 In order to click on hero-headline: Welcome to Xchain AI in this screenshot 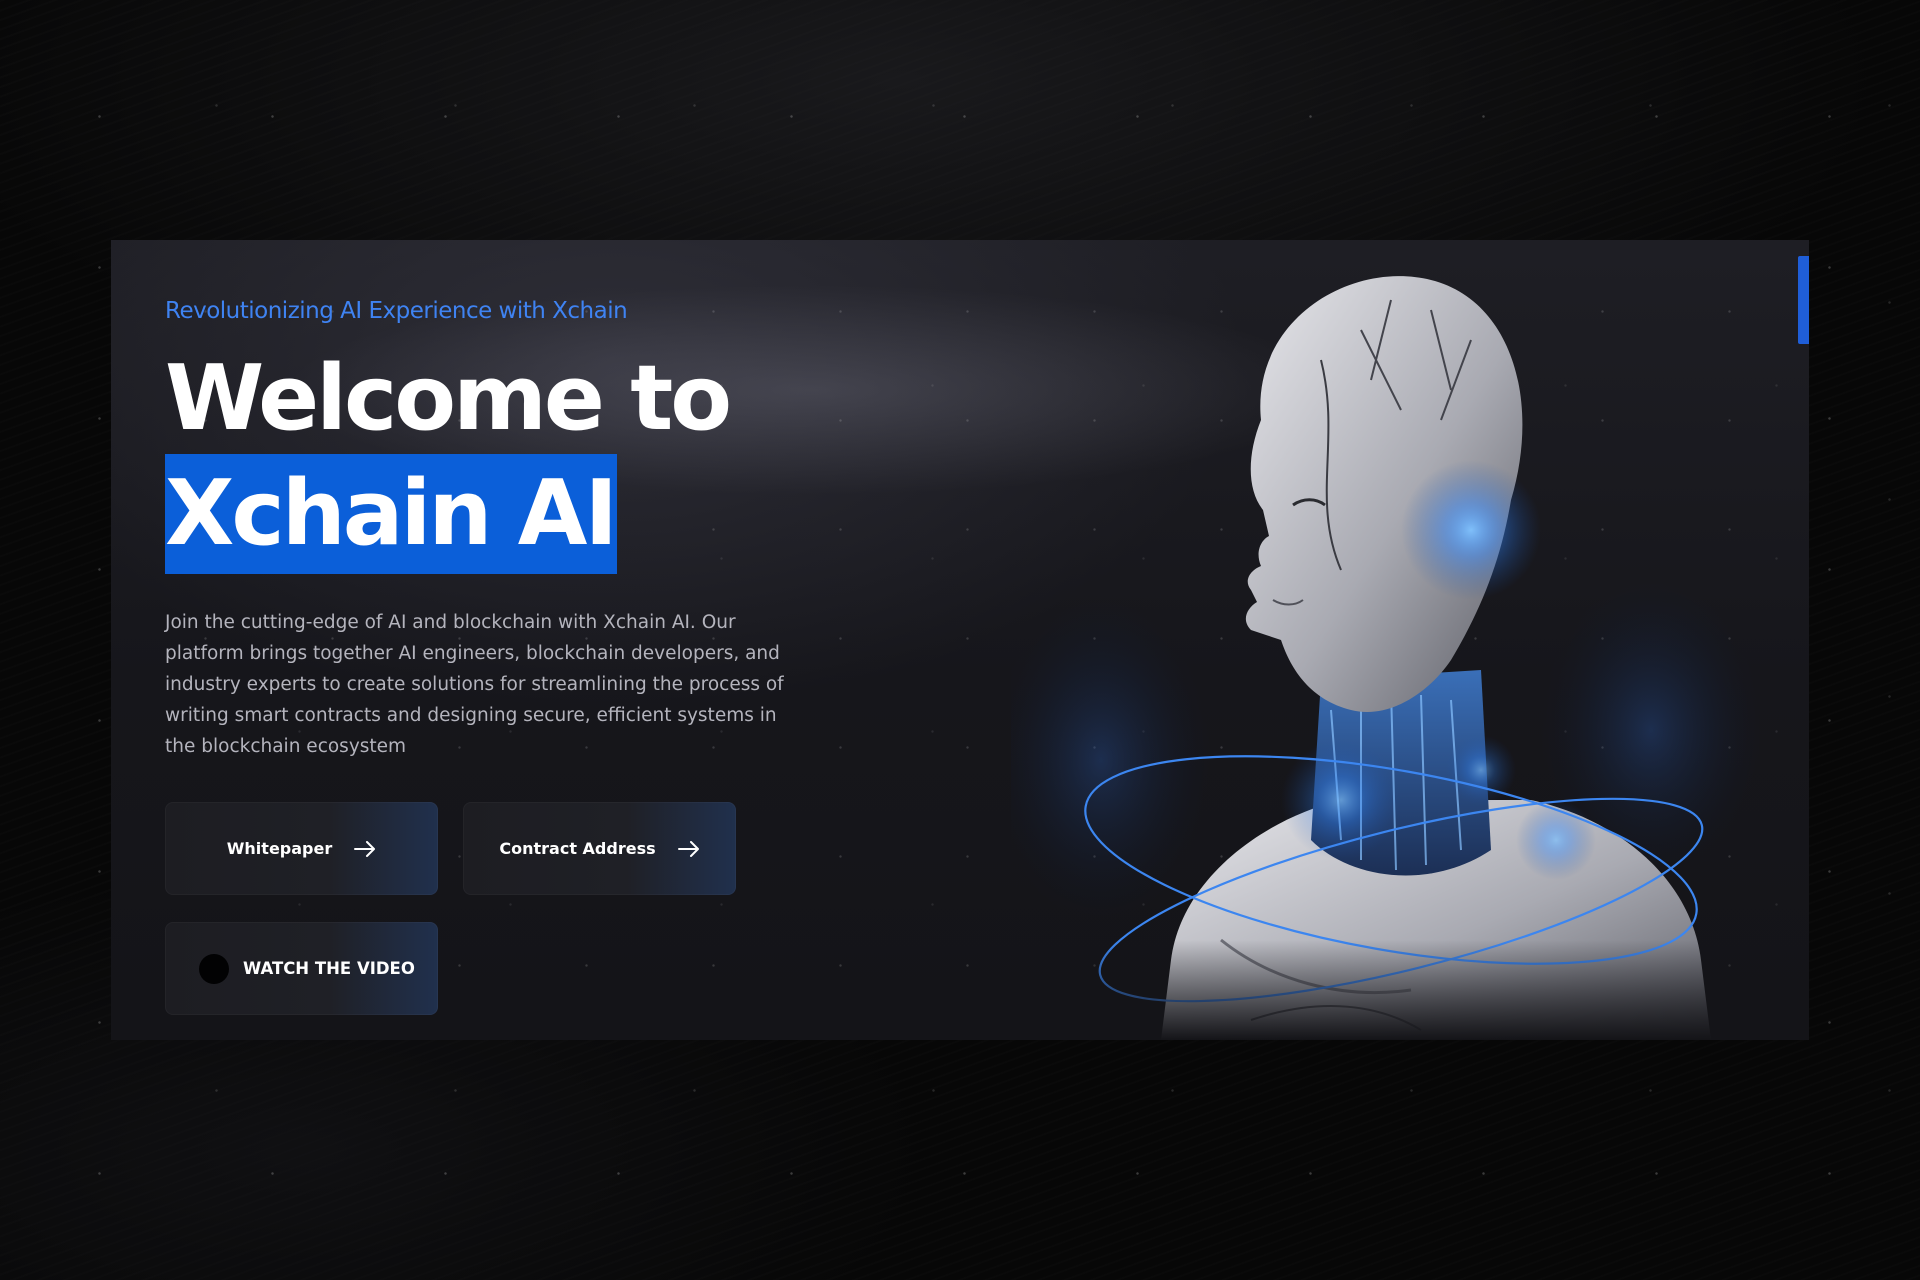, I will do `click(448, 459)`.